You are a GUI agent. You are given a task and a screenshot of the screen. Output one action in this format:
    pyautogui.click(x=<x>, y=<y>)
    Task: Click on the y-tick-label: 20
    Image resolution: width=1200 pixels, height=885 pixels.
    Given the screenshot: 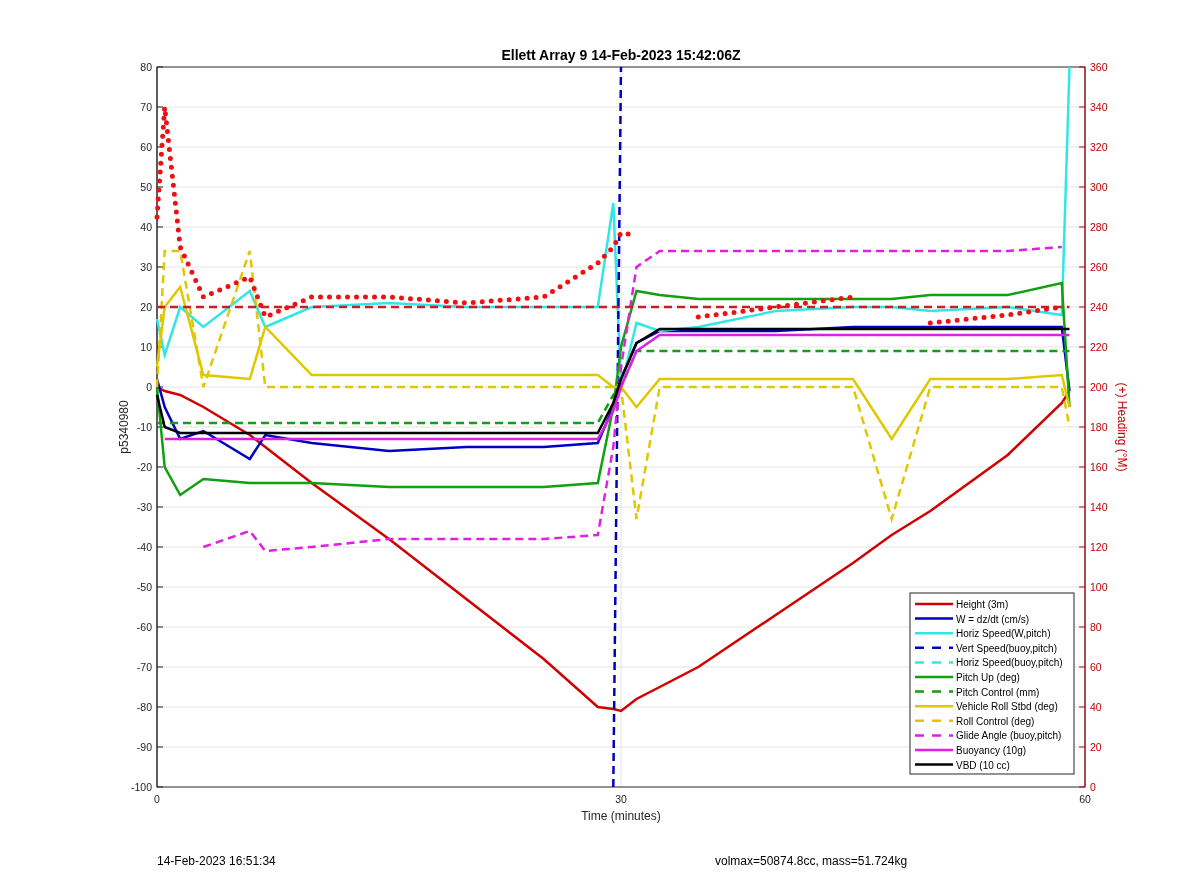 What is the action you would take?
    pyautogui.click(x=146, y=307)
    